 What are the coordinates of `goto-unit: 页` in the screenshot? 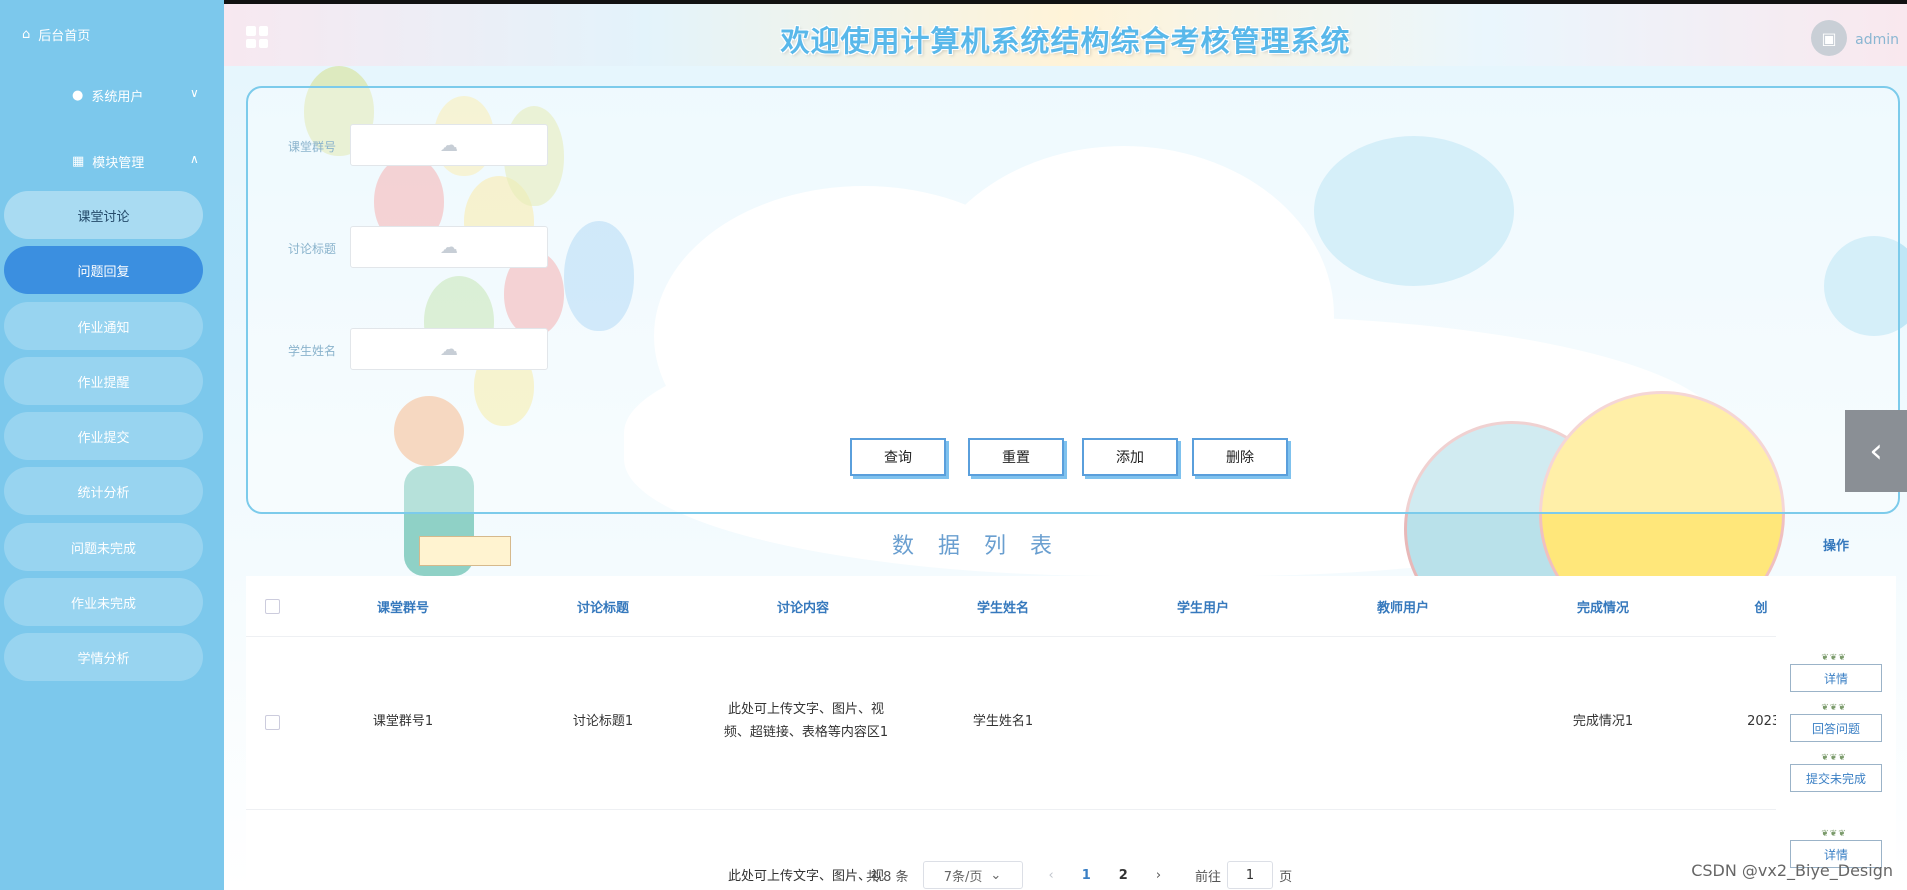 It's located at (1286, 877).